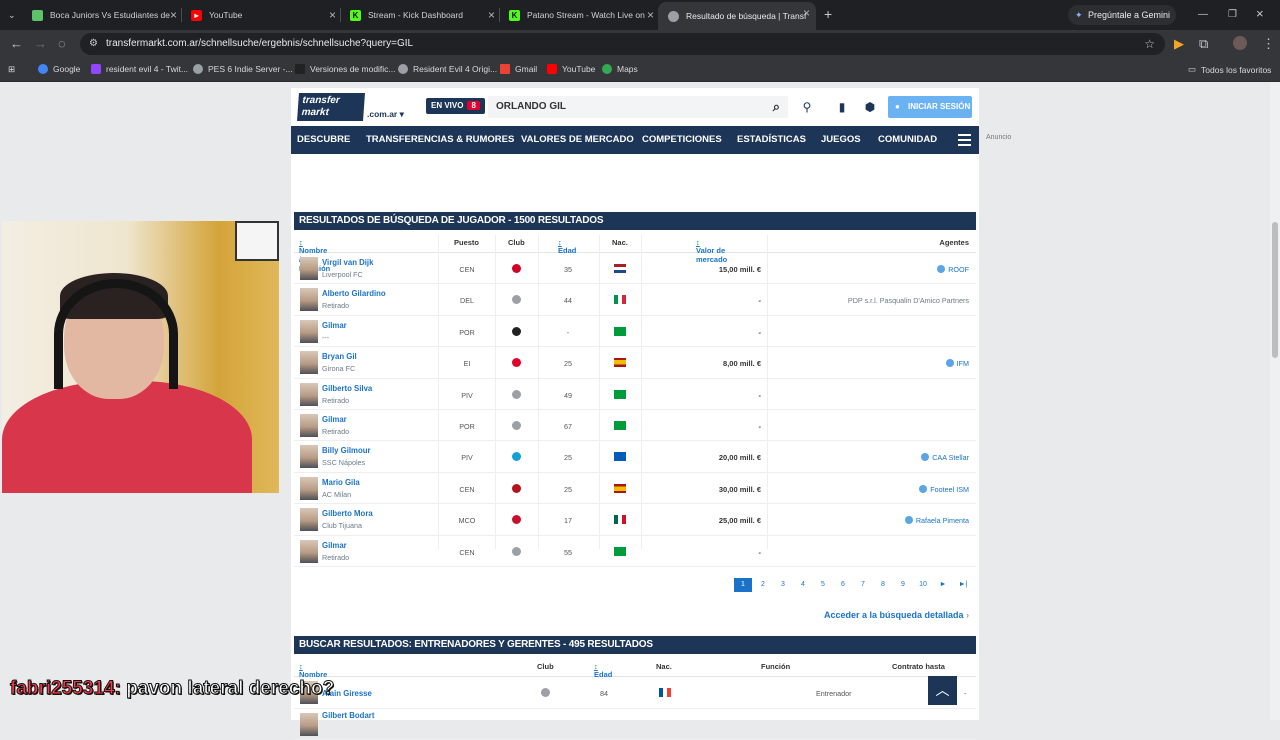 Image resolution: width=1280 pixels, height=740 pixels. Describe the element at coordinates (1275, 290) in the screenshot. I see `scrollbar-thumb` at that location.